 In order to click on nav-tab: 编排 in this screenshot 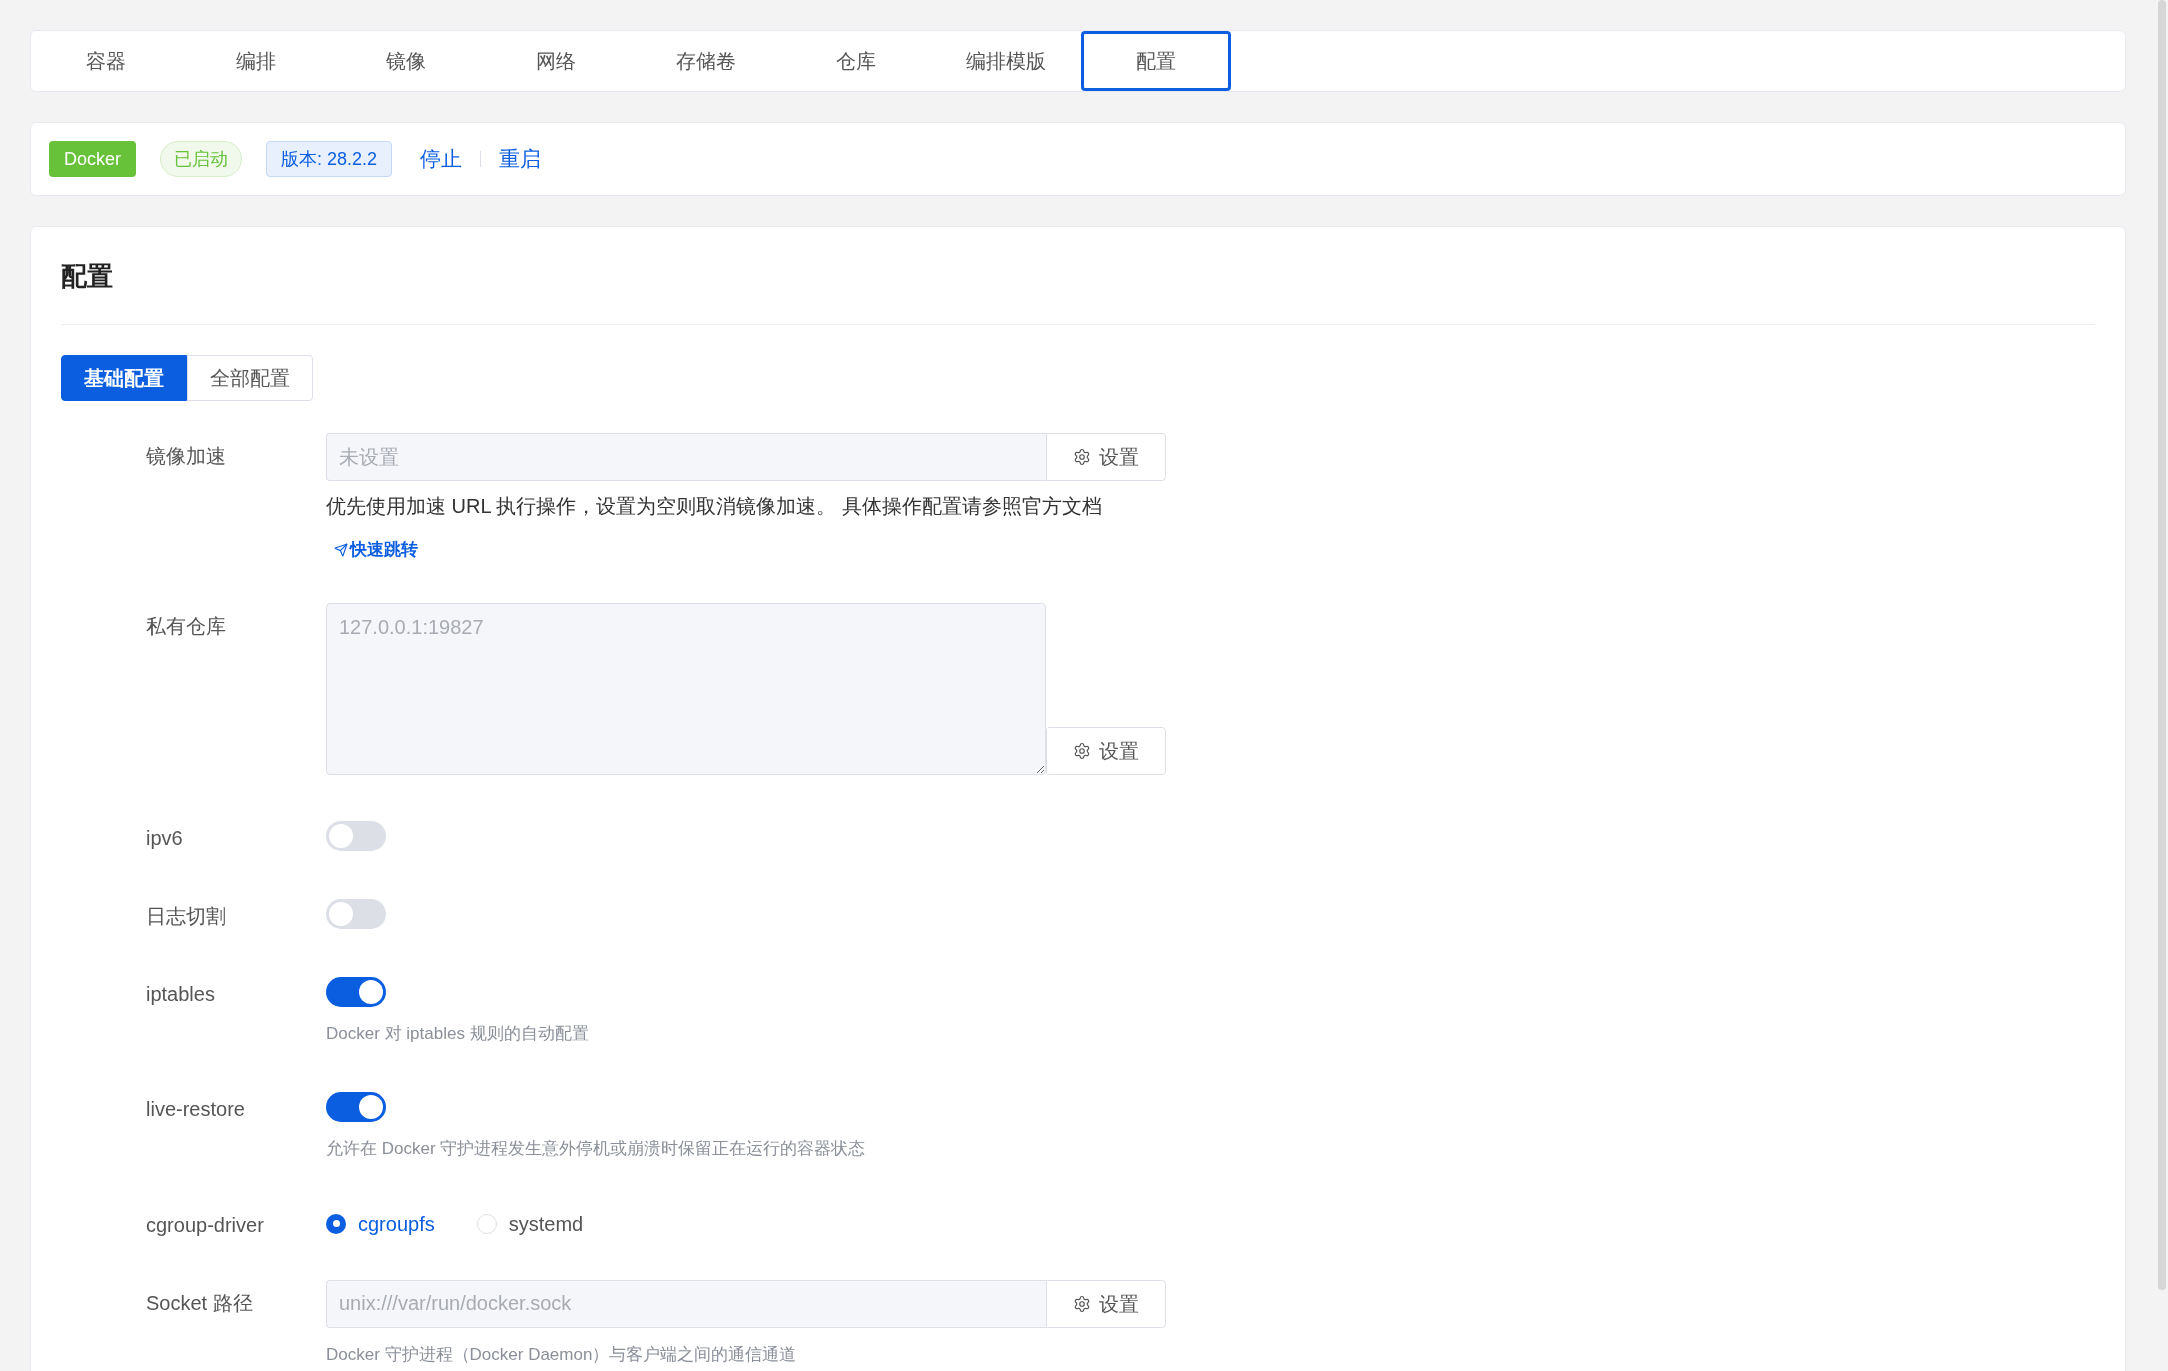, I will do `click(256, 61)`.